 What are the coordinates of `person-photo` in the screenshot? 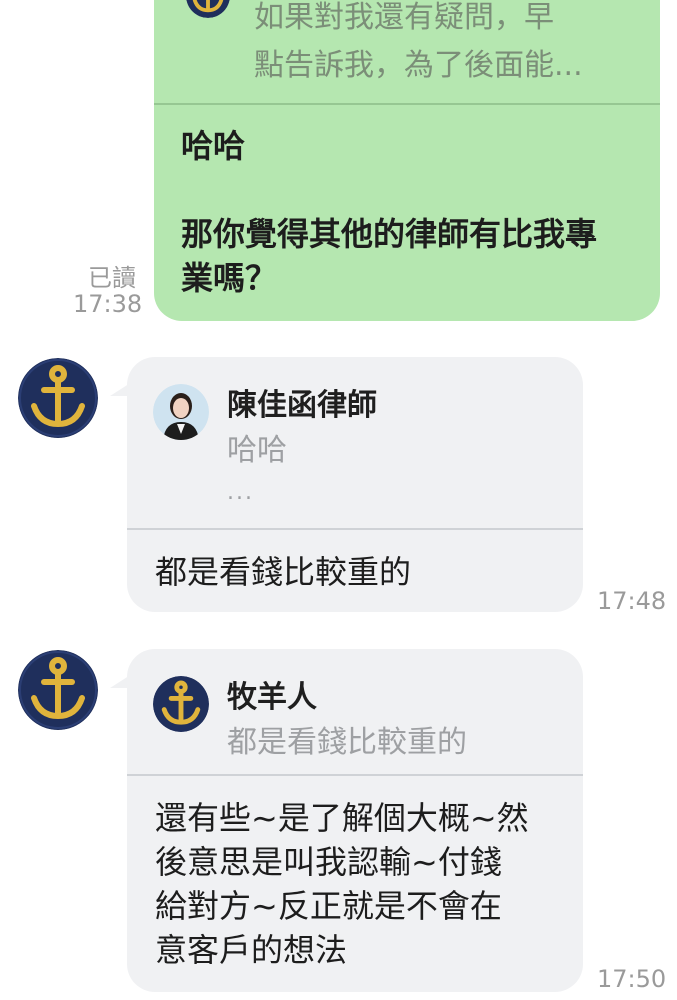 It's located at (181, 412).